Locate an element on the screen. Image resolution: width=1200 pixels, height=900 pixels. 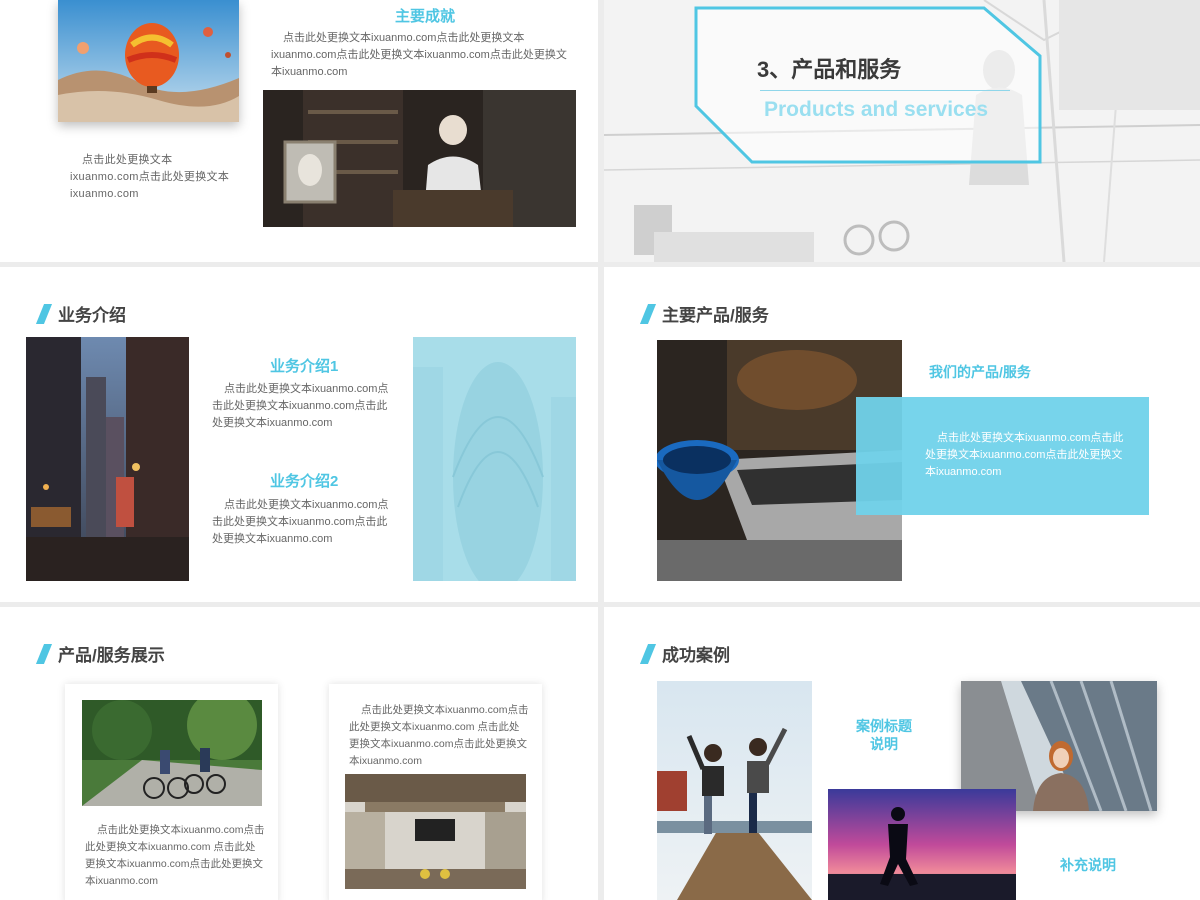
business-intro-title-text: 业务介绍 is located at coordinates (92, 315).